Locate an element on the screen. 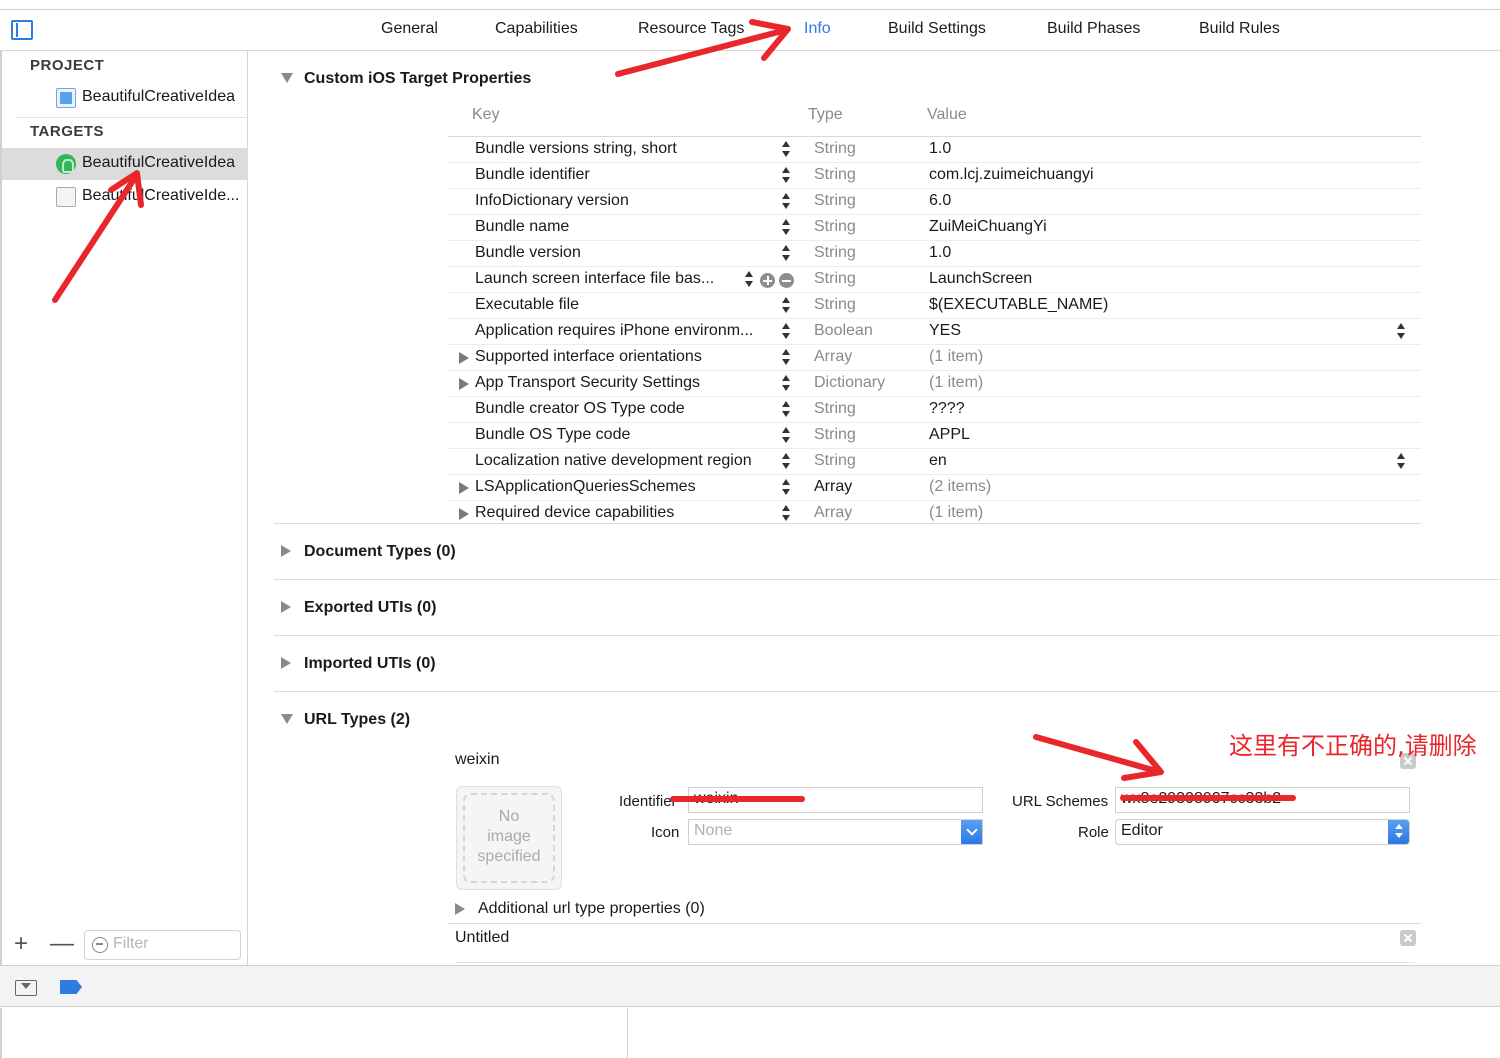 This screenshot has height=1058, width=1500. table-row: Bundle version String 1.0 is located at coordinates (934, 254).